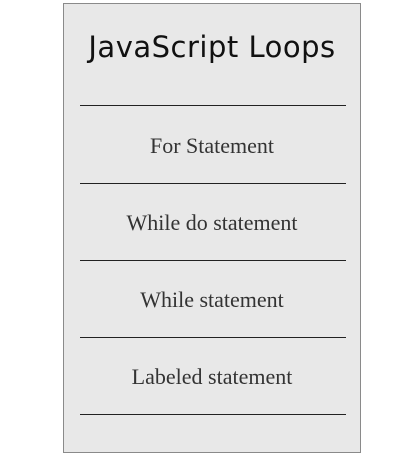 Image resolution: width=414 pixels, height=453 pixels. Describe the element at coordinates (212, 223) in the screenshot. I see `nav-item-while-do-statement: While do statement` at that location.